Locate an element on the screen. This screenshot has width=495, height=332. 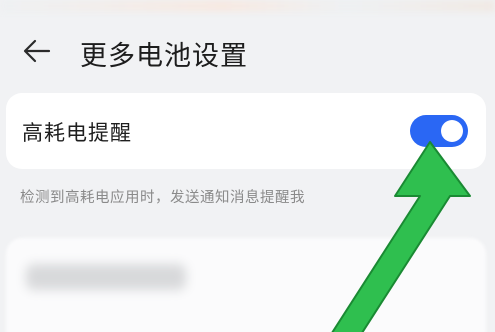
high-drain-reminder-description: 检测到高耗电应用时，发送通知消息提醒我 is located at coordinates (162, 198).